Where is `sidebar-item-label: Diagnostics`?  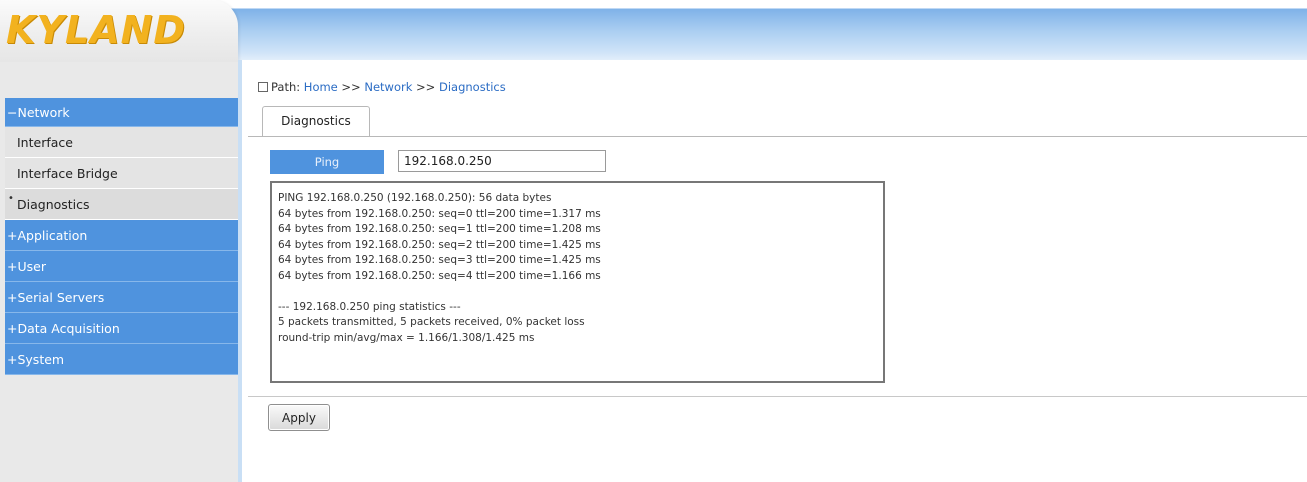
sidebar-item-label: Diagnostics is located at coordinates (53, 204).